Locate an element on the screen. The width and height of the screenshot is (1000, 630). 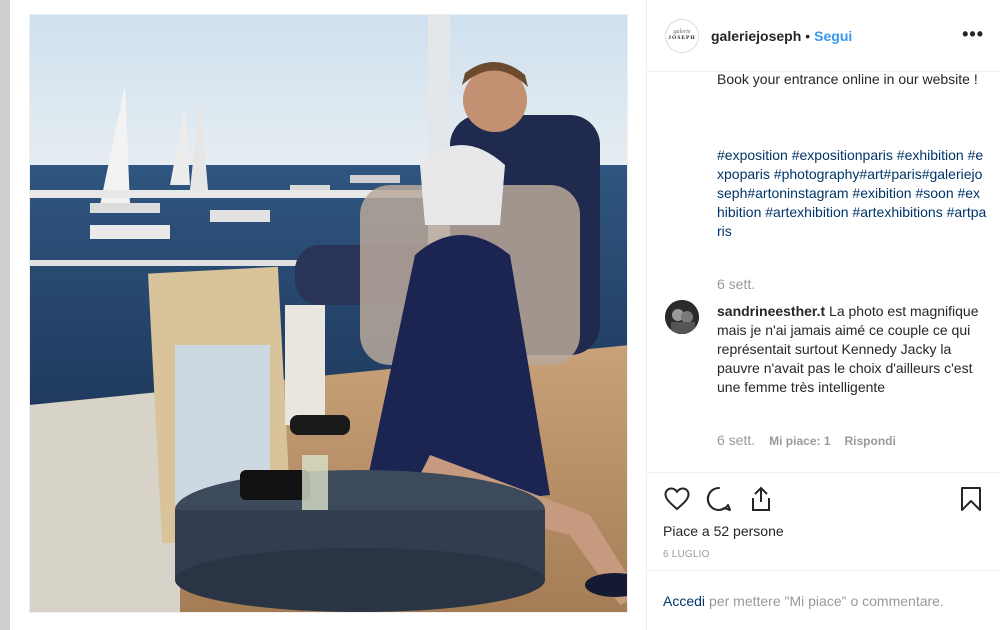
post-header: galerie JOSEPH galeriejoseph • Segui ••• is located at coordinates (823, 36).